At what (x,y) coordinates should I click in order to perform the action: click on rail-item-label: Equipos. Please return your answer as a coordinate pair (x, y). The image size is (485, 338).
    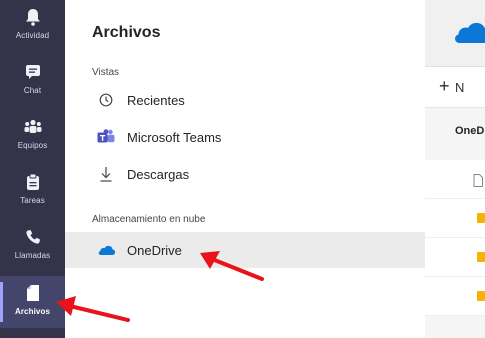
    Looking at the image, I should click on (32, 145).